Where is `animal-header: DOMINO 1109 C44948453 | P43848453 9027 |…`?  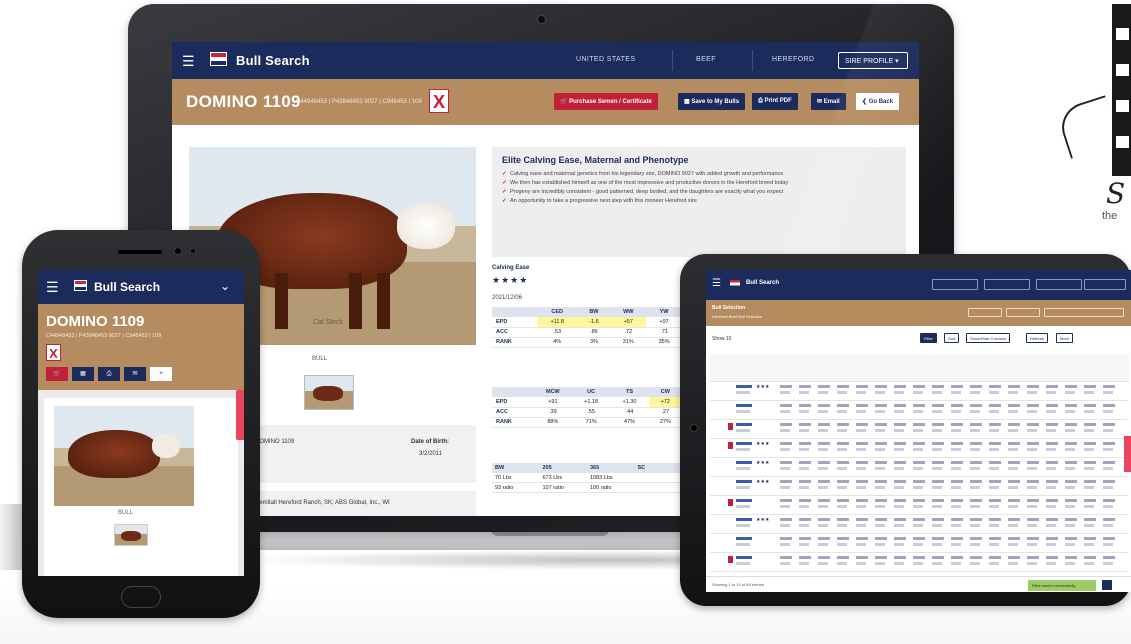
animal-header: DOMINO 1109 C44948453 | P43848453 9027 |… is located at coordinates (545, 102).